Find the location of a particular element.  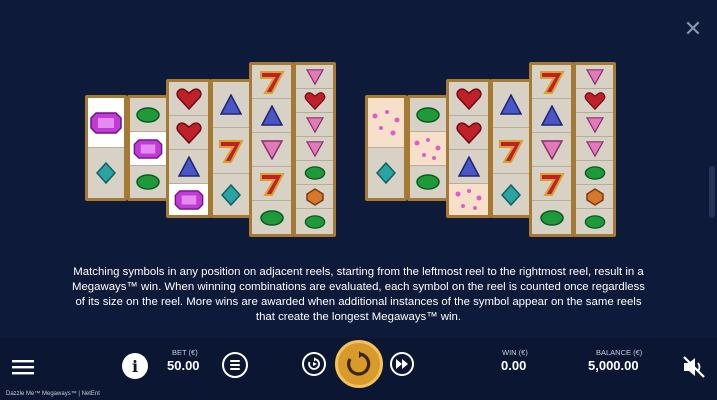

bet-value: 50.00 is located at coordinates (183, 365).